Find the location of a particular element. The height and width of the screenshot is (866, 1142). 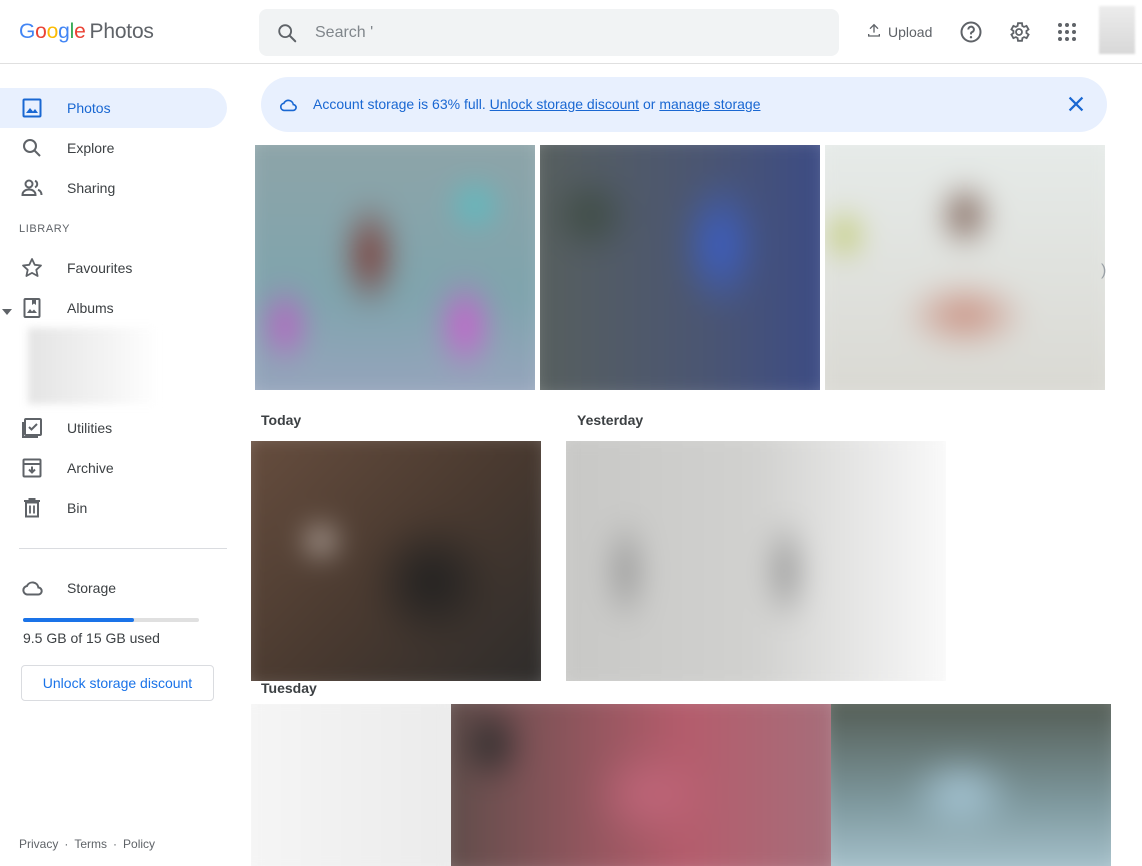

upload-icon is located at coordinates (874, 31).